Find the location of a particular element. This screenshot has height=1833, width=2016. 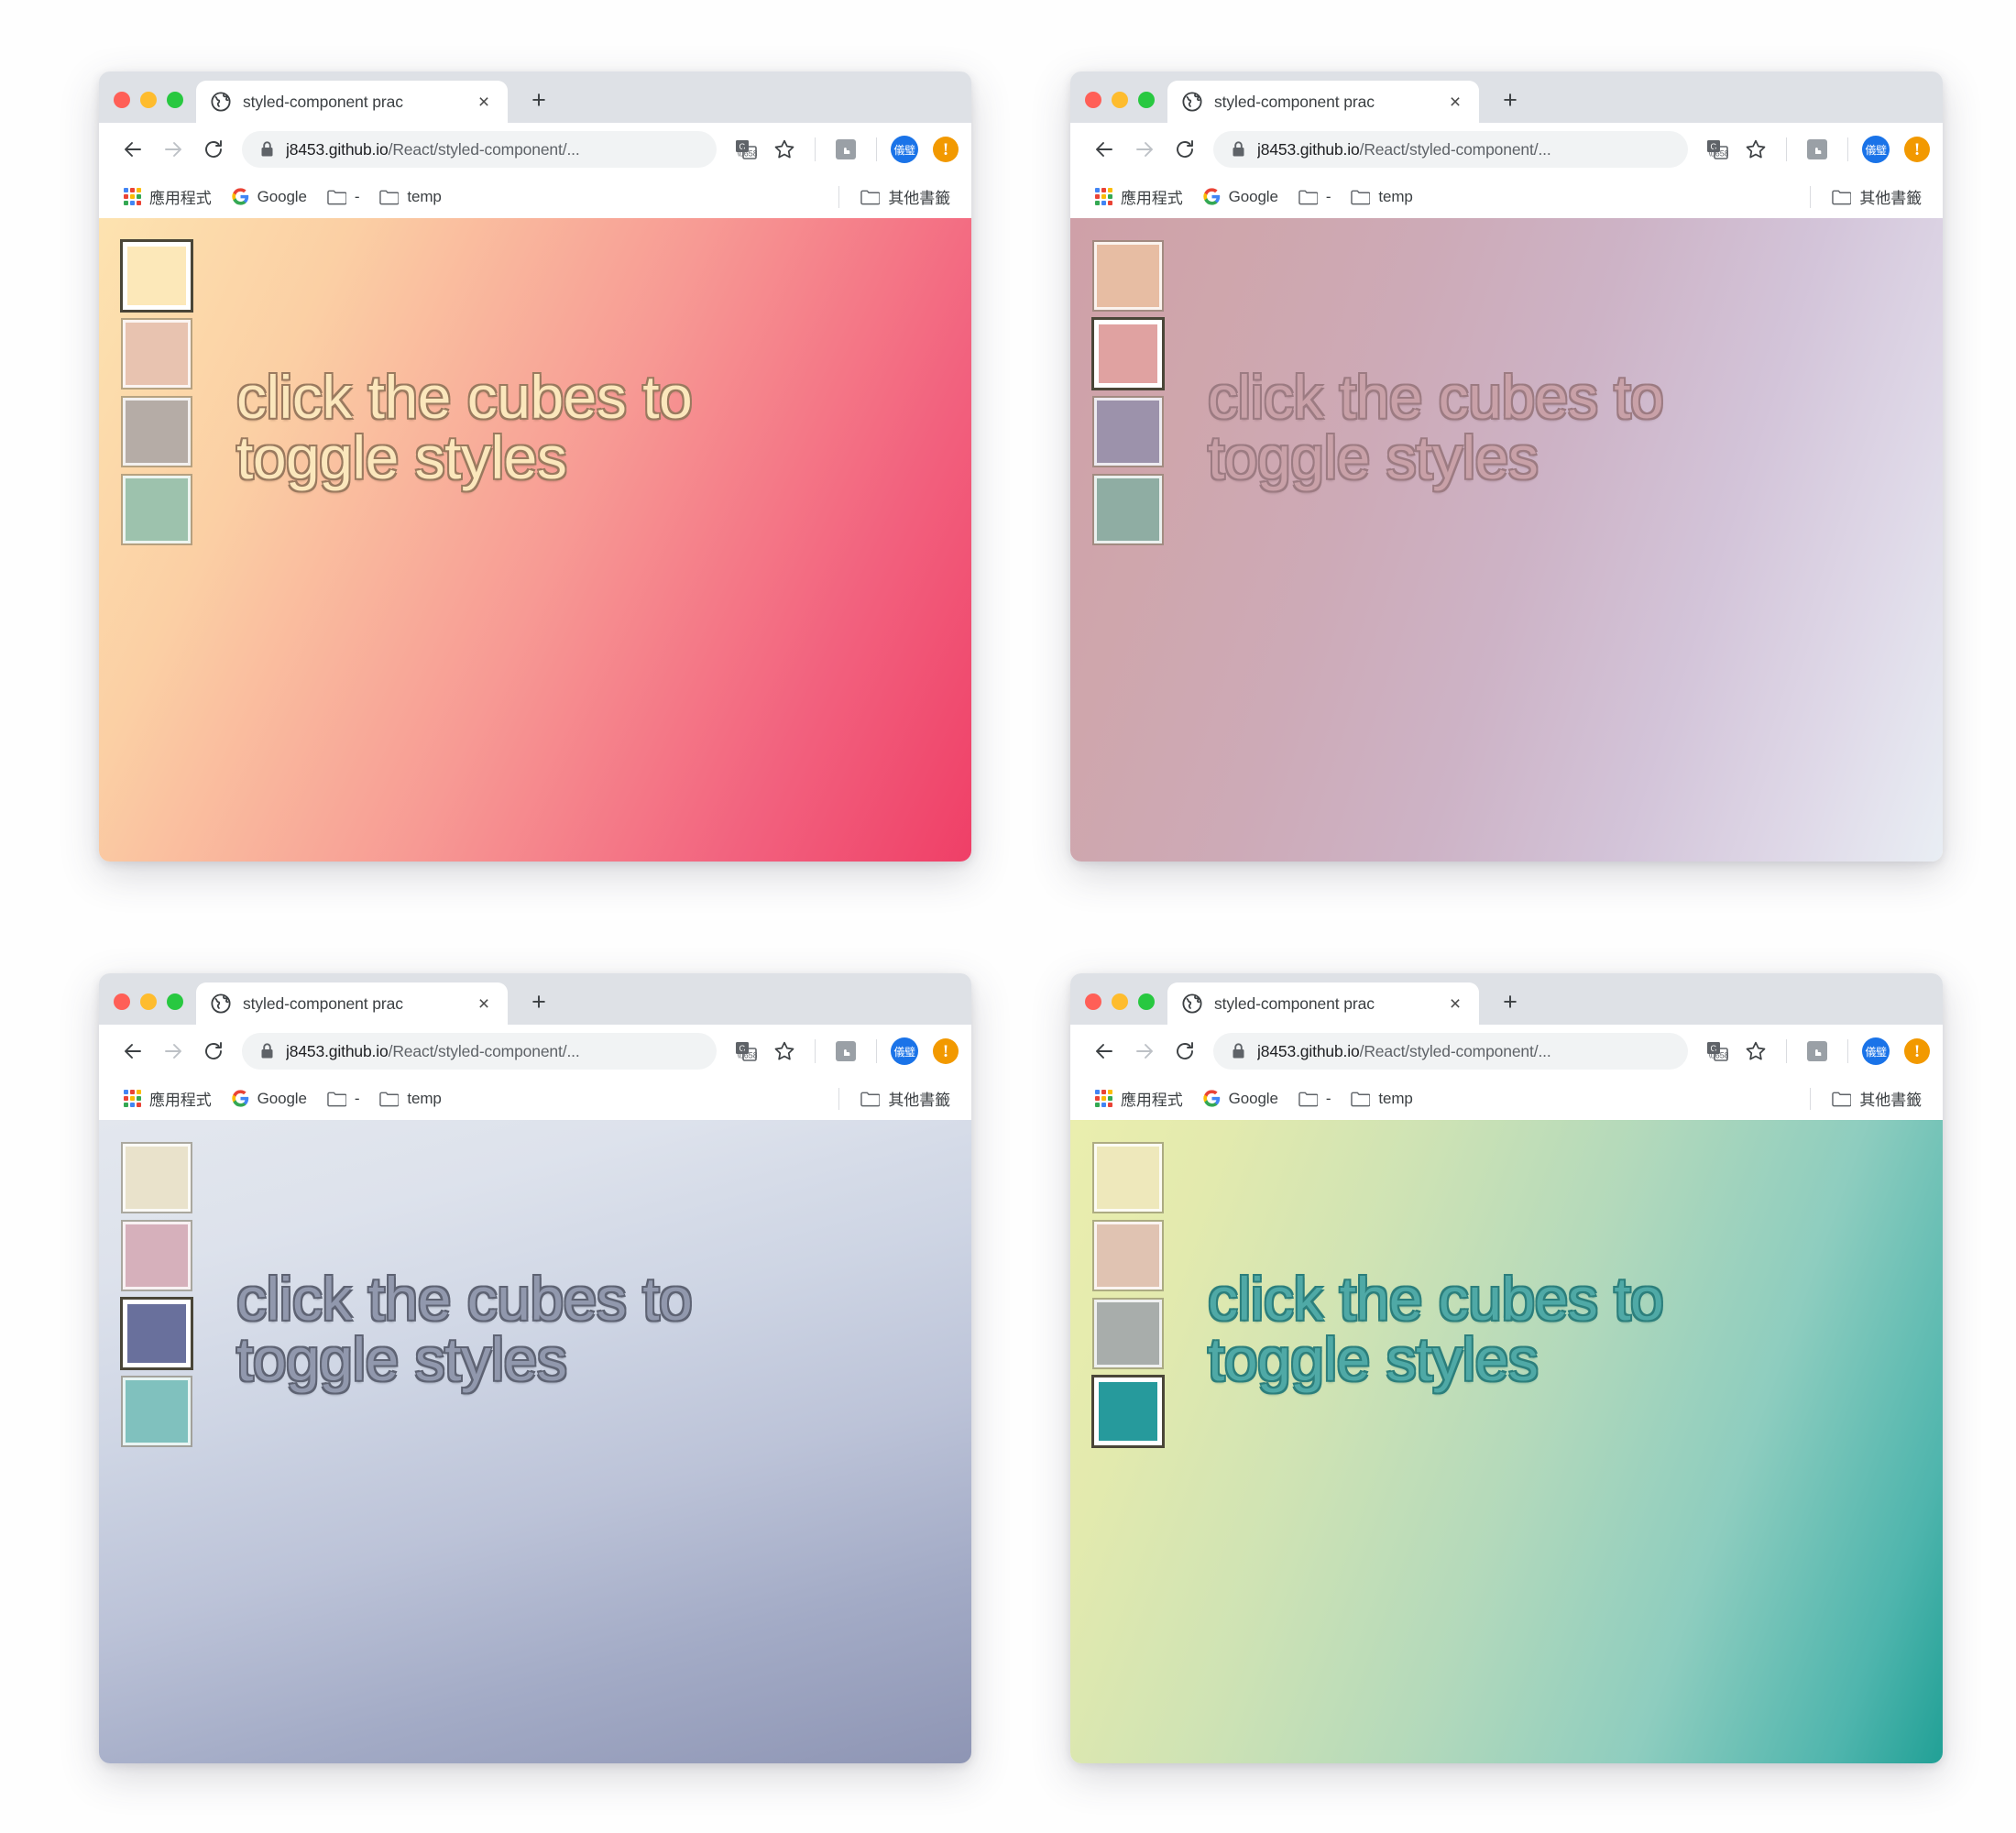

cube-peach is located at coordinates (1128, 276).